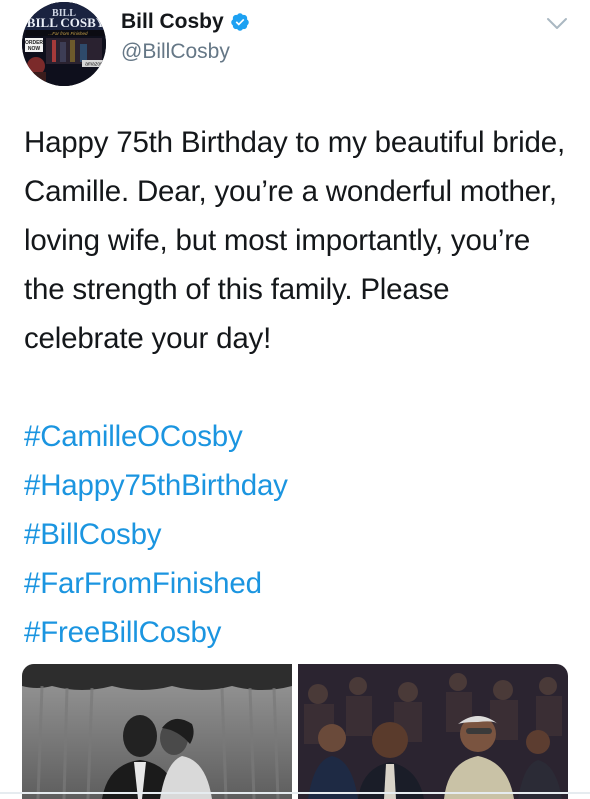  Describe the element at coordinates (295, 793) in the screenshot. I see `divider` at that location.